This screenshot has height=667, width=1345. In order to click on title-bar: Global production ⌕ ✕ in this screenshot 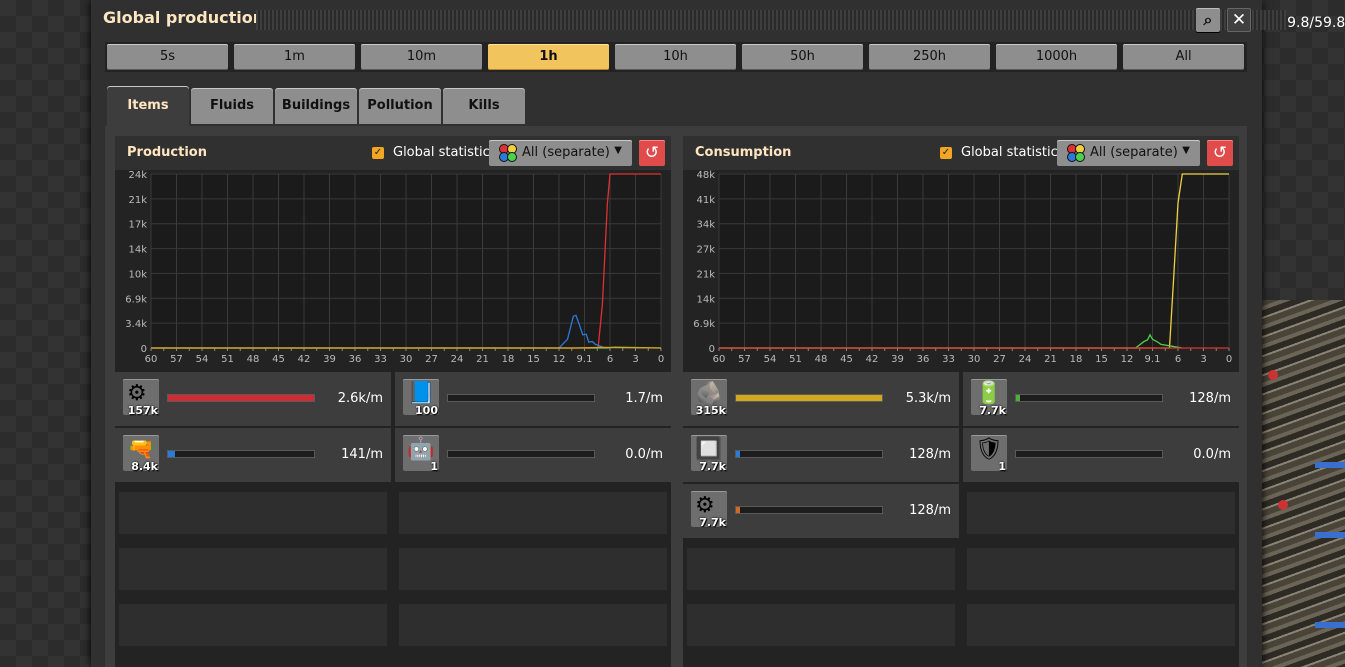, I will do `click(688, 19)`.